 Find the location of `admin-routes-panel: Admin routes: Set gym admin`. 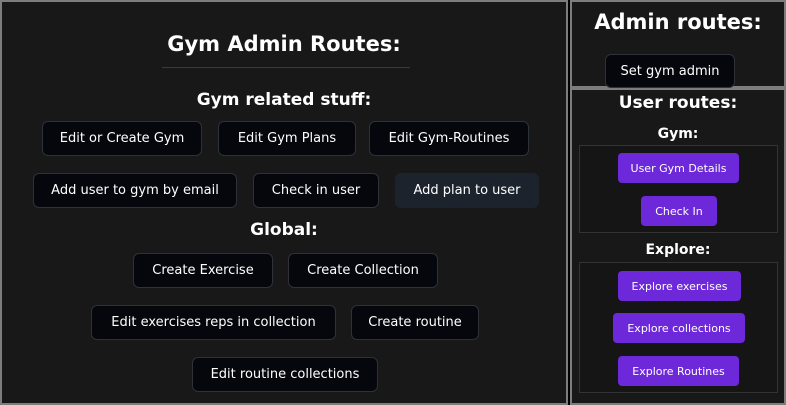

admin-routes-panel: Admin routes: Set gym admin is located at coordinates (678, 44).